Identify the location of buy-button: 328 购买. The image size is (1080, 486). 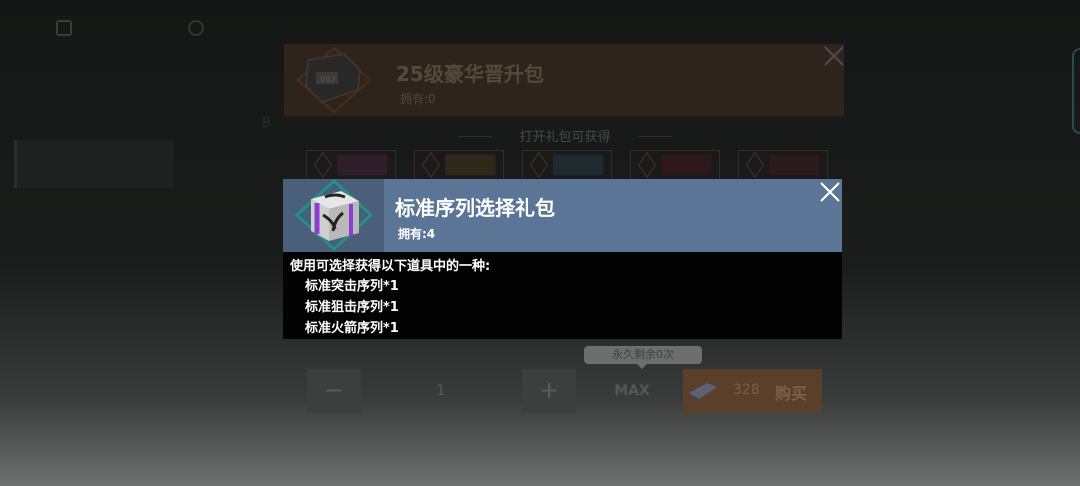
(752, 391).